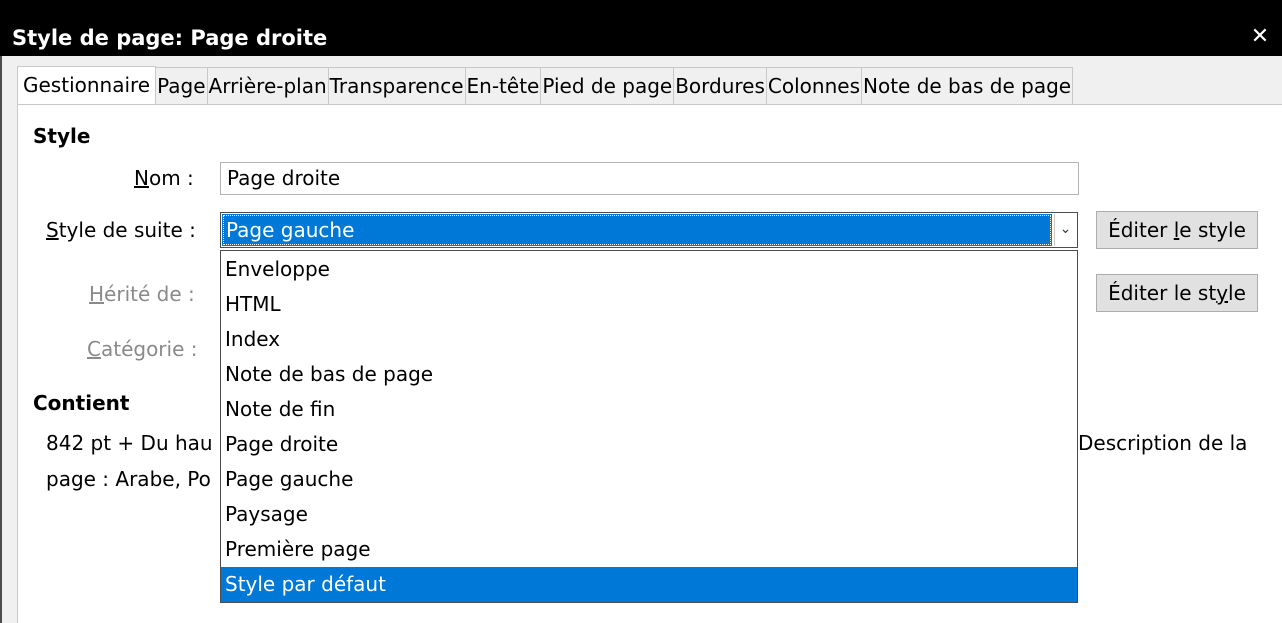 The width and height of the screenshot is (1282, 623). I want to click on category-label-text: atégorie :, so click(149, 349).